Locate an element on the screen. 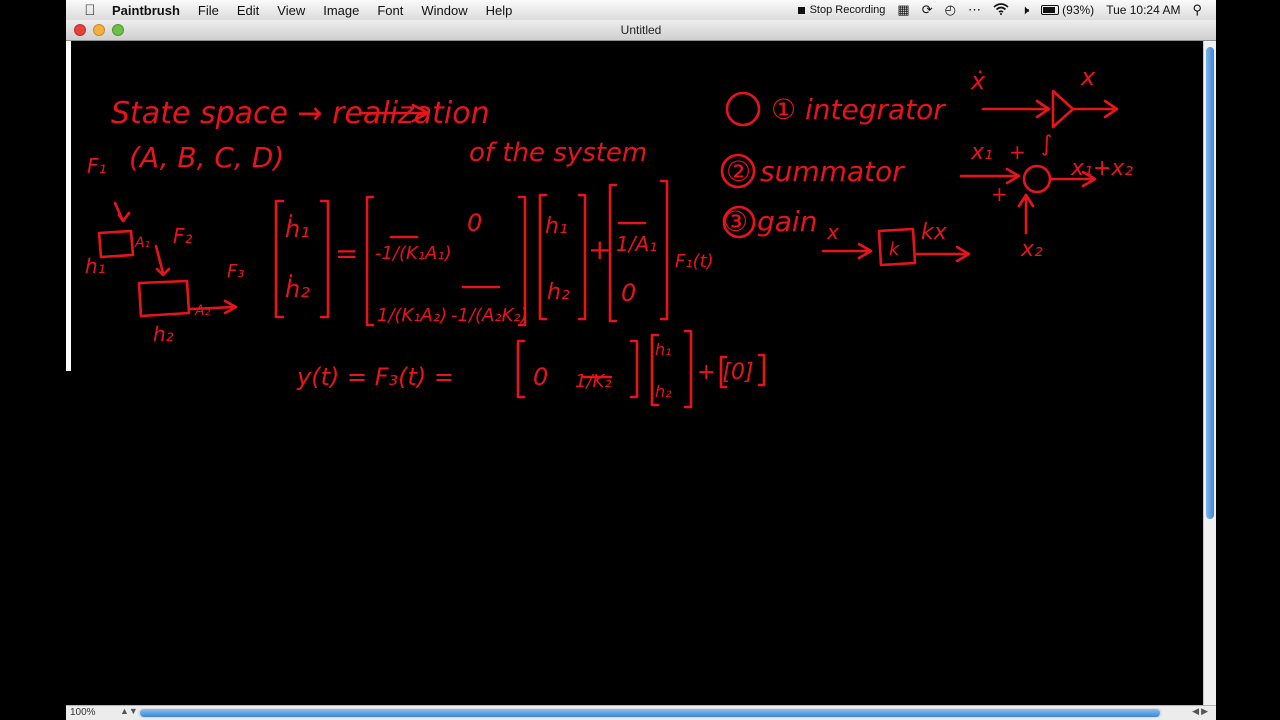 This screenshot has height=720, width=1280. tank-label-f2: F₂ is located at coordinates (183, 236).